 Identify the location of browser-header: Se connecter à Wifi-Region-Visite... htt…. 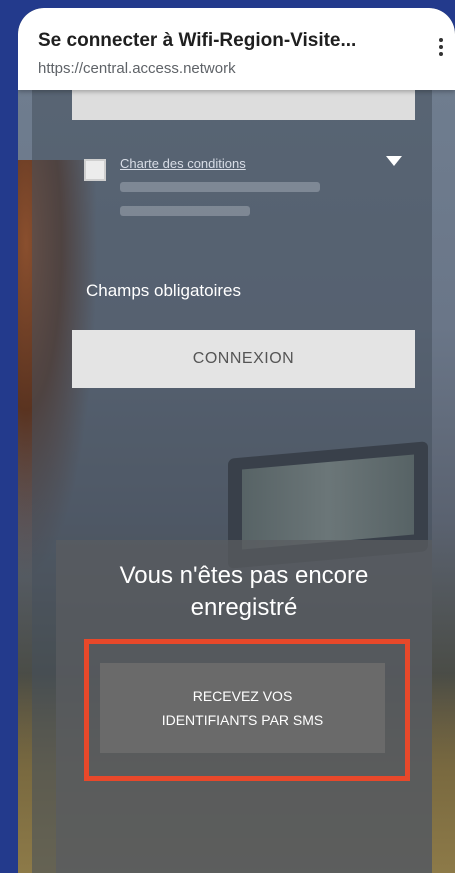
(236, 49).